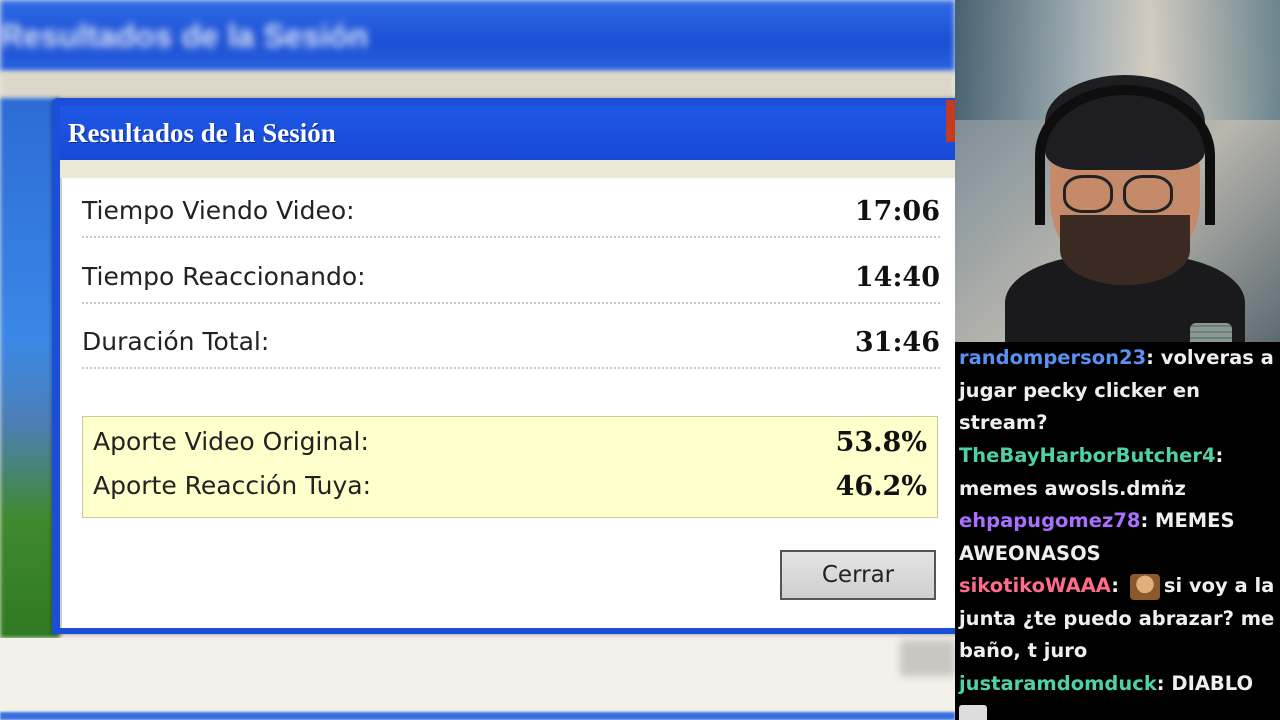  Describe the element at coordinates (218, 210) in the screenshot. I see `stat-label: Tiempo Viendo Video:` at that location.